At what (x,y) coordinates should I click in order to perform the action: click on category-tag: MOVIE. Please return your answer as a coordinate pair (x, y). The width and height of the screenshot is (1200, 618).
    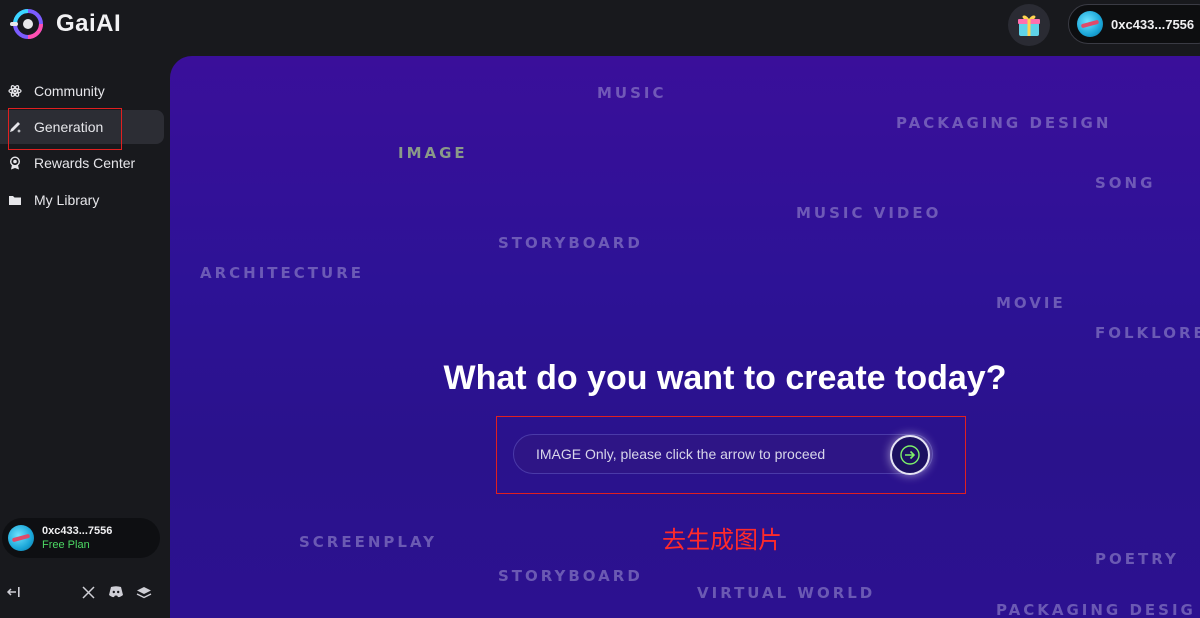
    Looking at the image, I should click on (1031, 303).